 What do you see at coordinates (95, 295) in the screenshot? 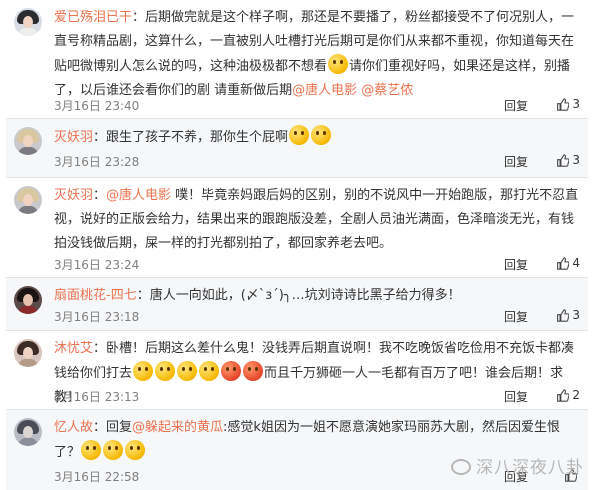
I see `comment-author: 扇面桃花-四七` at bounding box center [95, 295].